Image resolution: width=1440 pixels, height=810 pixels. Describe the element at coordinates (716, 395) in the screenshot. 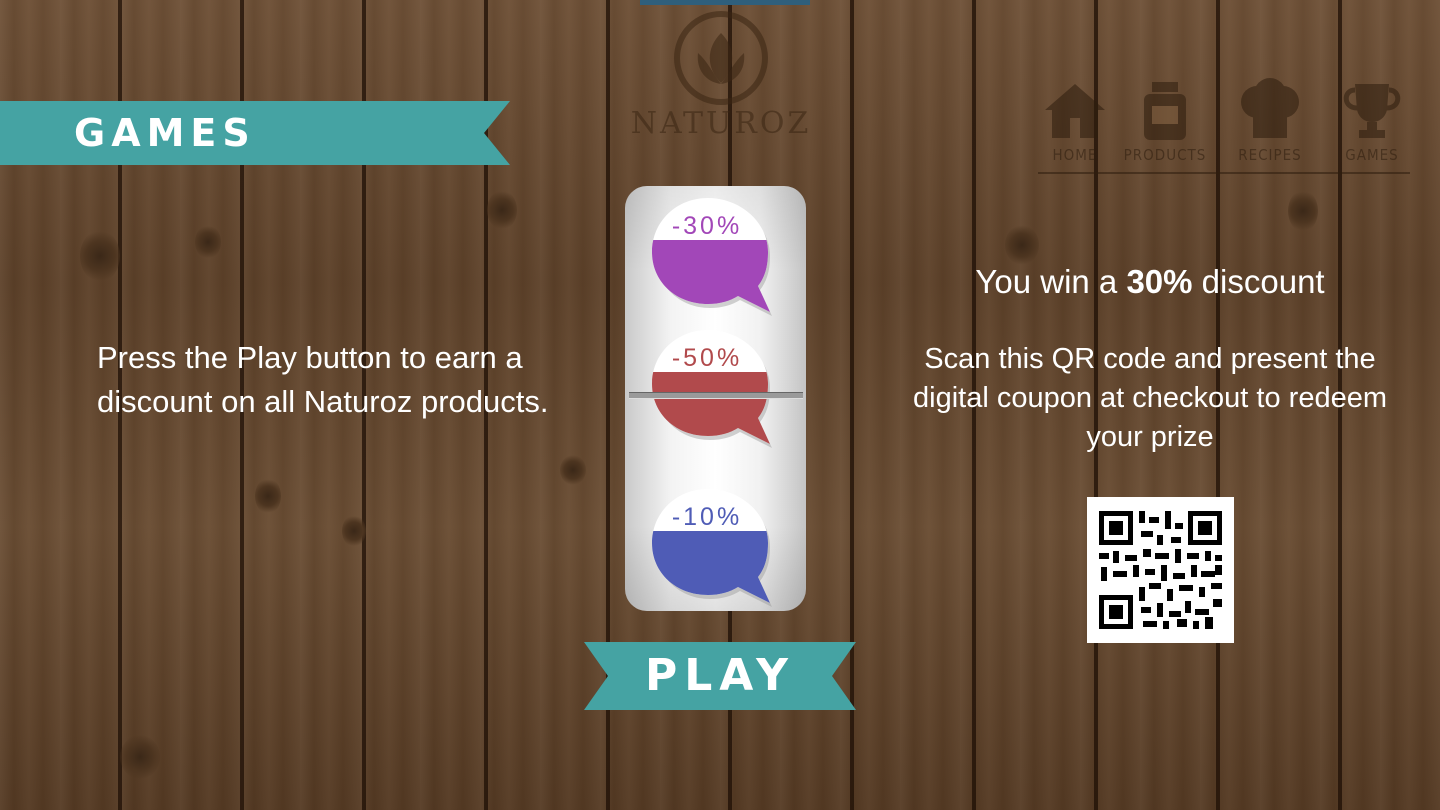

I see `slot-winning-line` at that location.